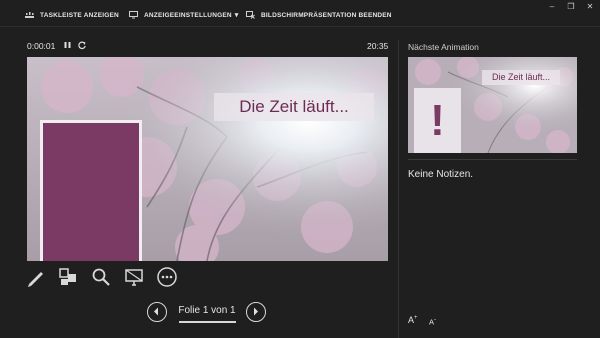  I want to click on zoom-button, so click(101, 277).